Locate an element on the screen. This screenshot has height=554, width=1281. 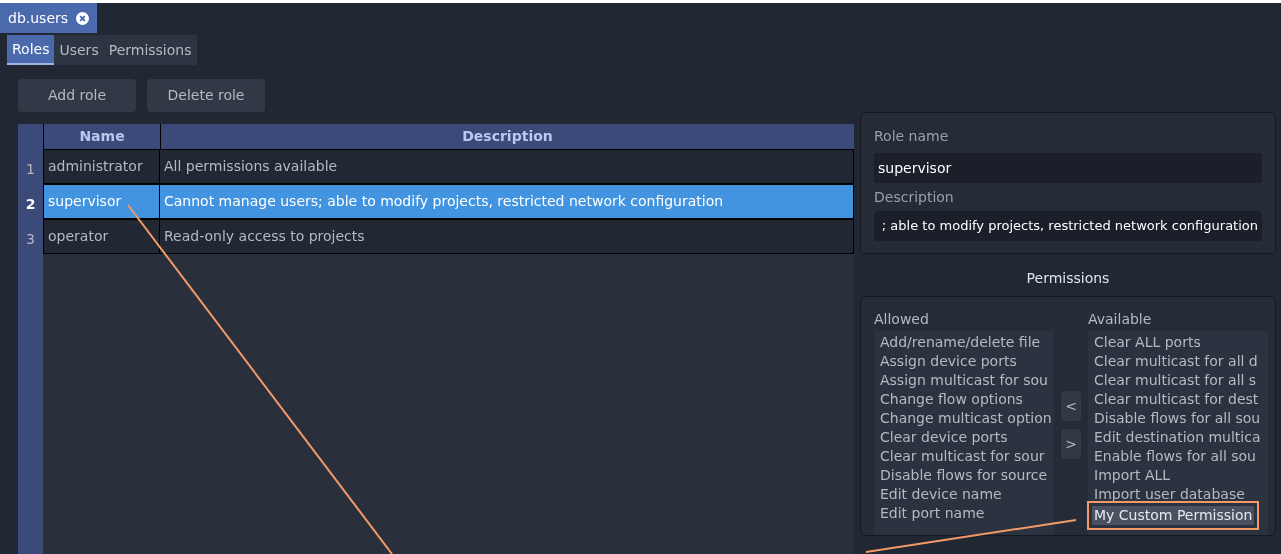
corner-cell is located at coordinates (30, 136).